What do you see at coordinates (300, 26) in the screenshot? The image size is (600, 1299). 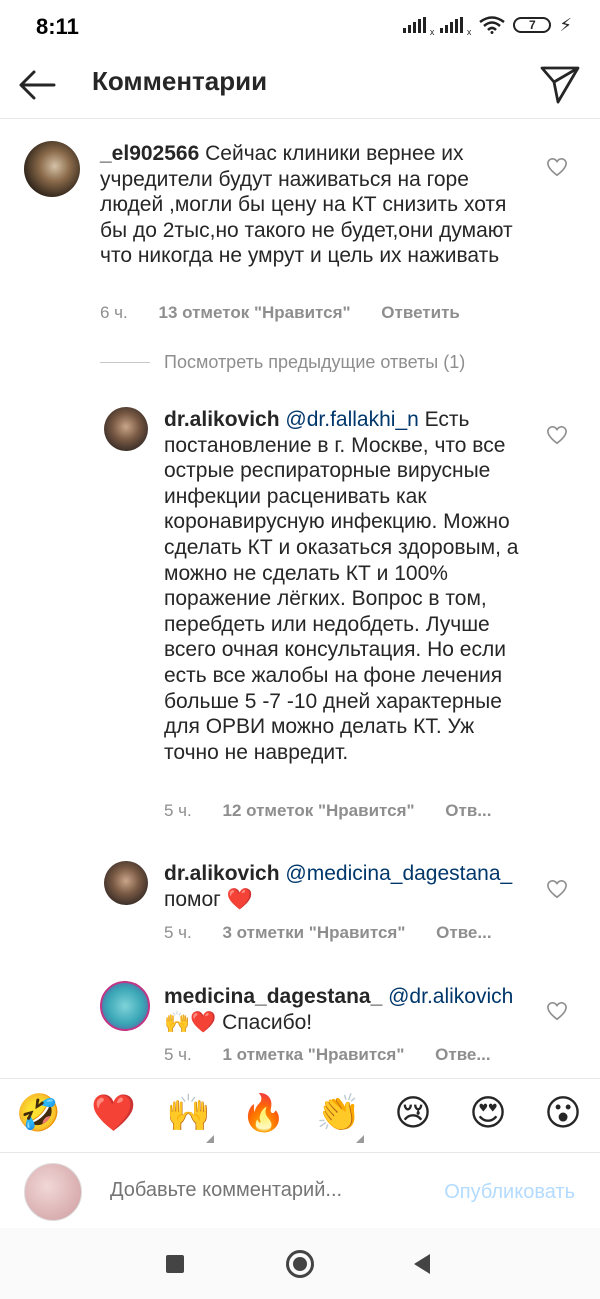 I see `status-bar: 8:11 7 ⚡` at bounding box center [300, 26].